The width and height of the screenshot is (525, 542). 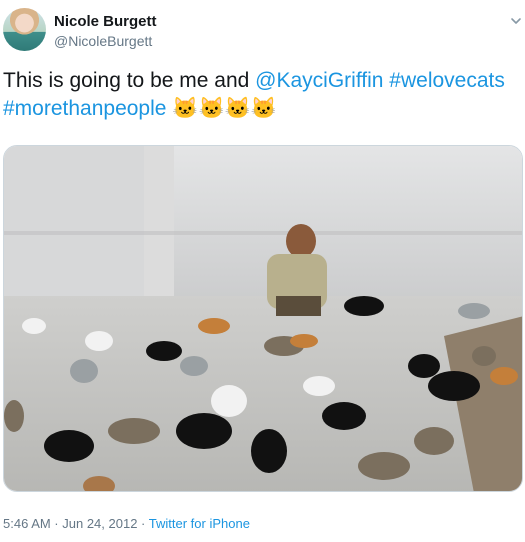 What do you see at coordinates (70, 523) in the screenshot?
I see `timestamp: 5:46 AM · Jun 24, 2012` at bounding box center [70, 523].